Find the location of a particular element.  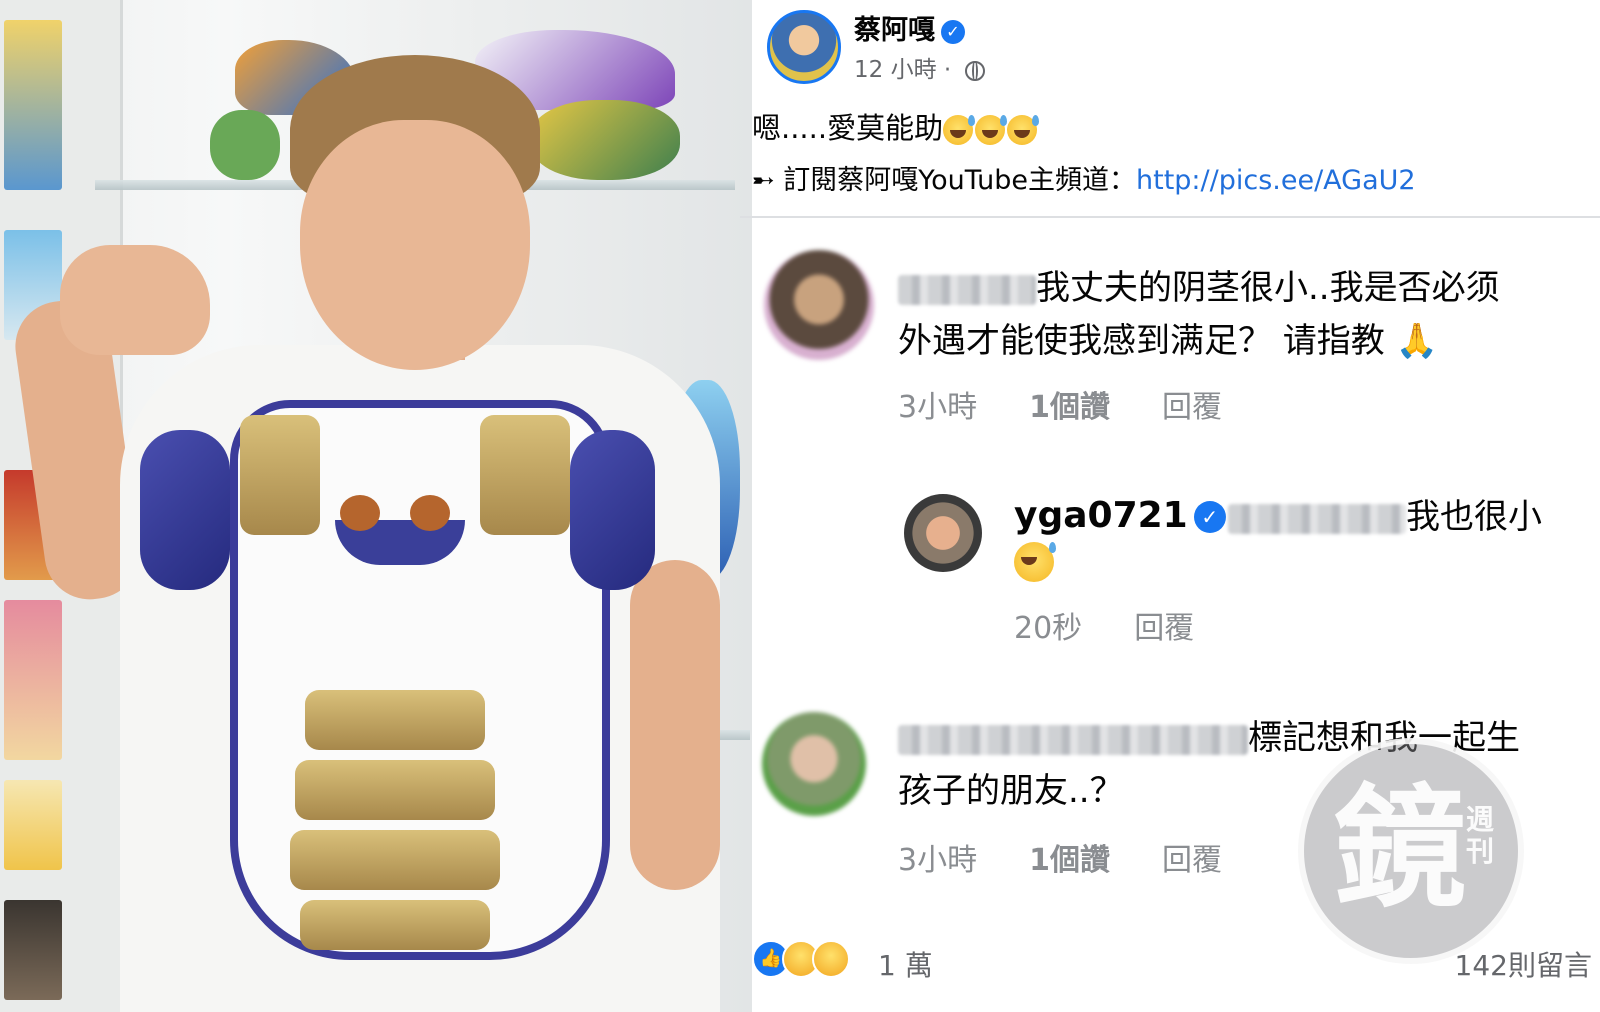

comment-1-line2: 外遇才能使我感到满足？ 请指教 🙏 is located at coordinates (1168, 341).